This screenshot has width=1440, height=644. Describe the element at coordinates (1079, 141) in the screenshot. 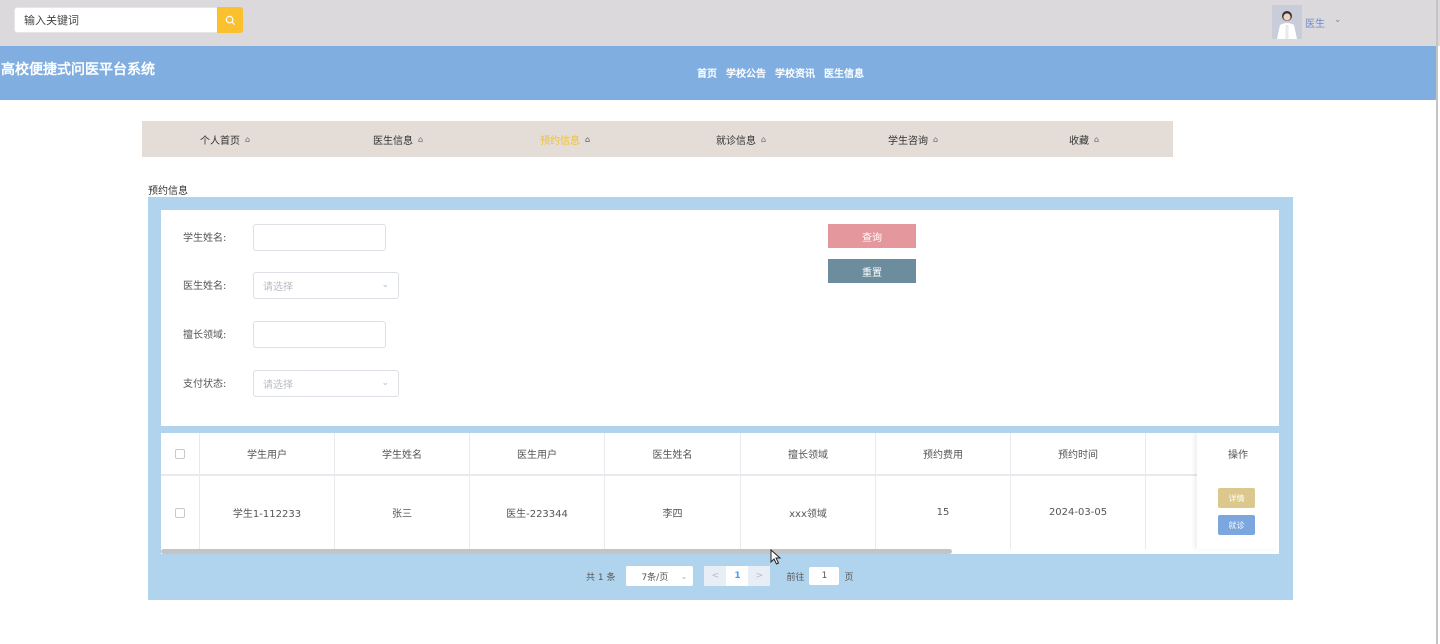

I see `subnav-item-label: 收藏` at that location.